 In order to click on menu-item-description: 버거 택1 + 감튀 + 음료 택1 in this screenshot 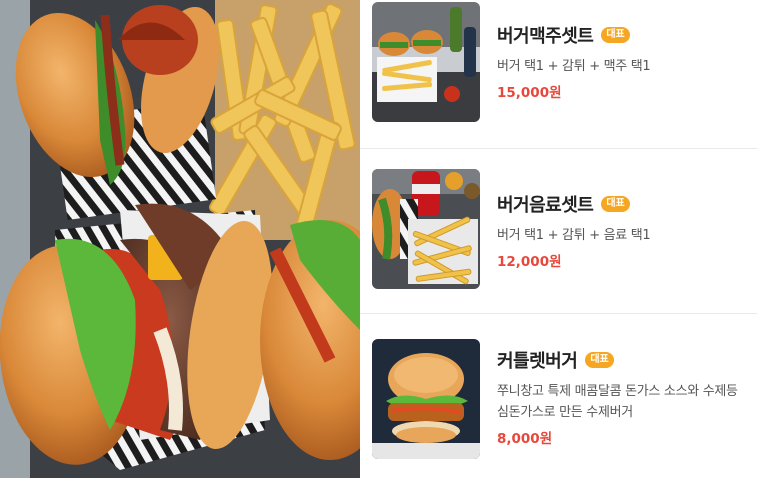, I will do `click(574, 235)`.